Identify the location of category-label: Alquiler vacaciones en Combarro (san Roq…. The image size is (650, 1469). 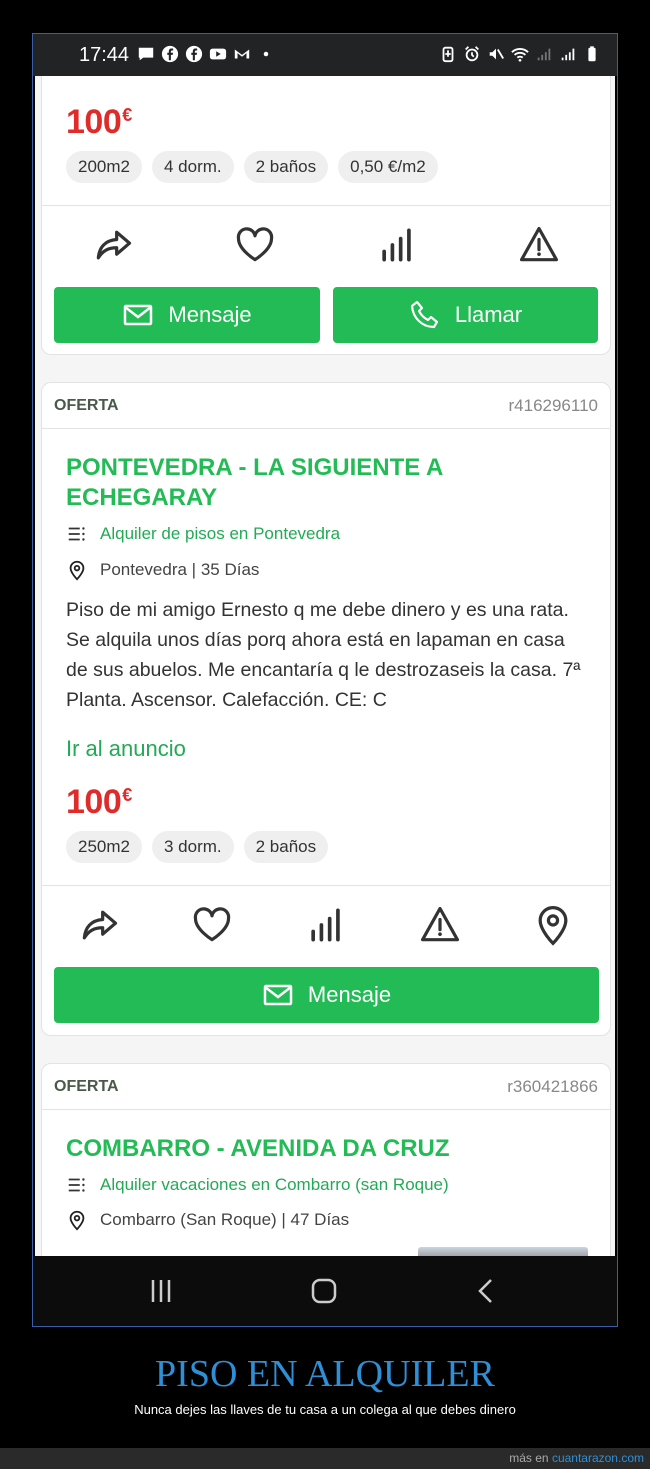
(274, 1184).